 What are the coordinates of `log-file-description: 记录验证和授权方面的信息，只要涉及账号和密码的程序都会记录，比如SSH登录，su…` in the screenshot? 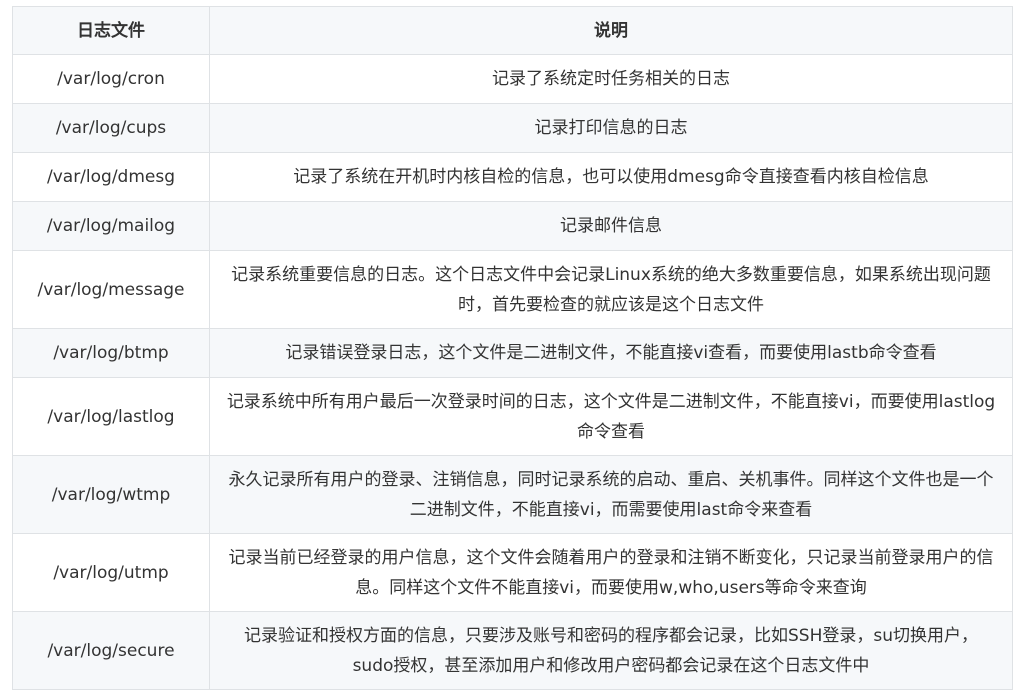 It's located at (611, 650).